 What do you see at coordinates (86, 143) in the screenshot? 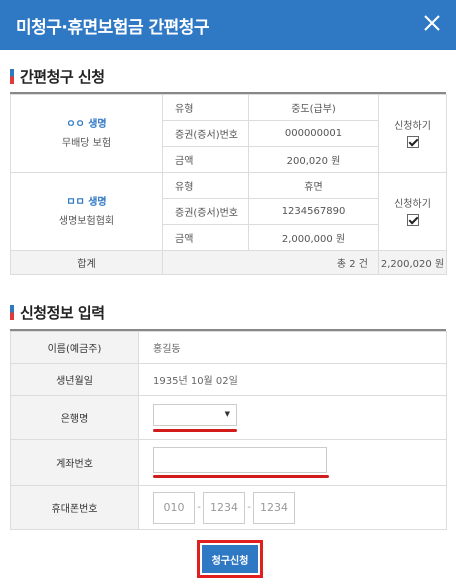
I see `insurer-product: 무배당 보험` at bounding box center [86, 143].